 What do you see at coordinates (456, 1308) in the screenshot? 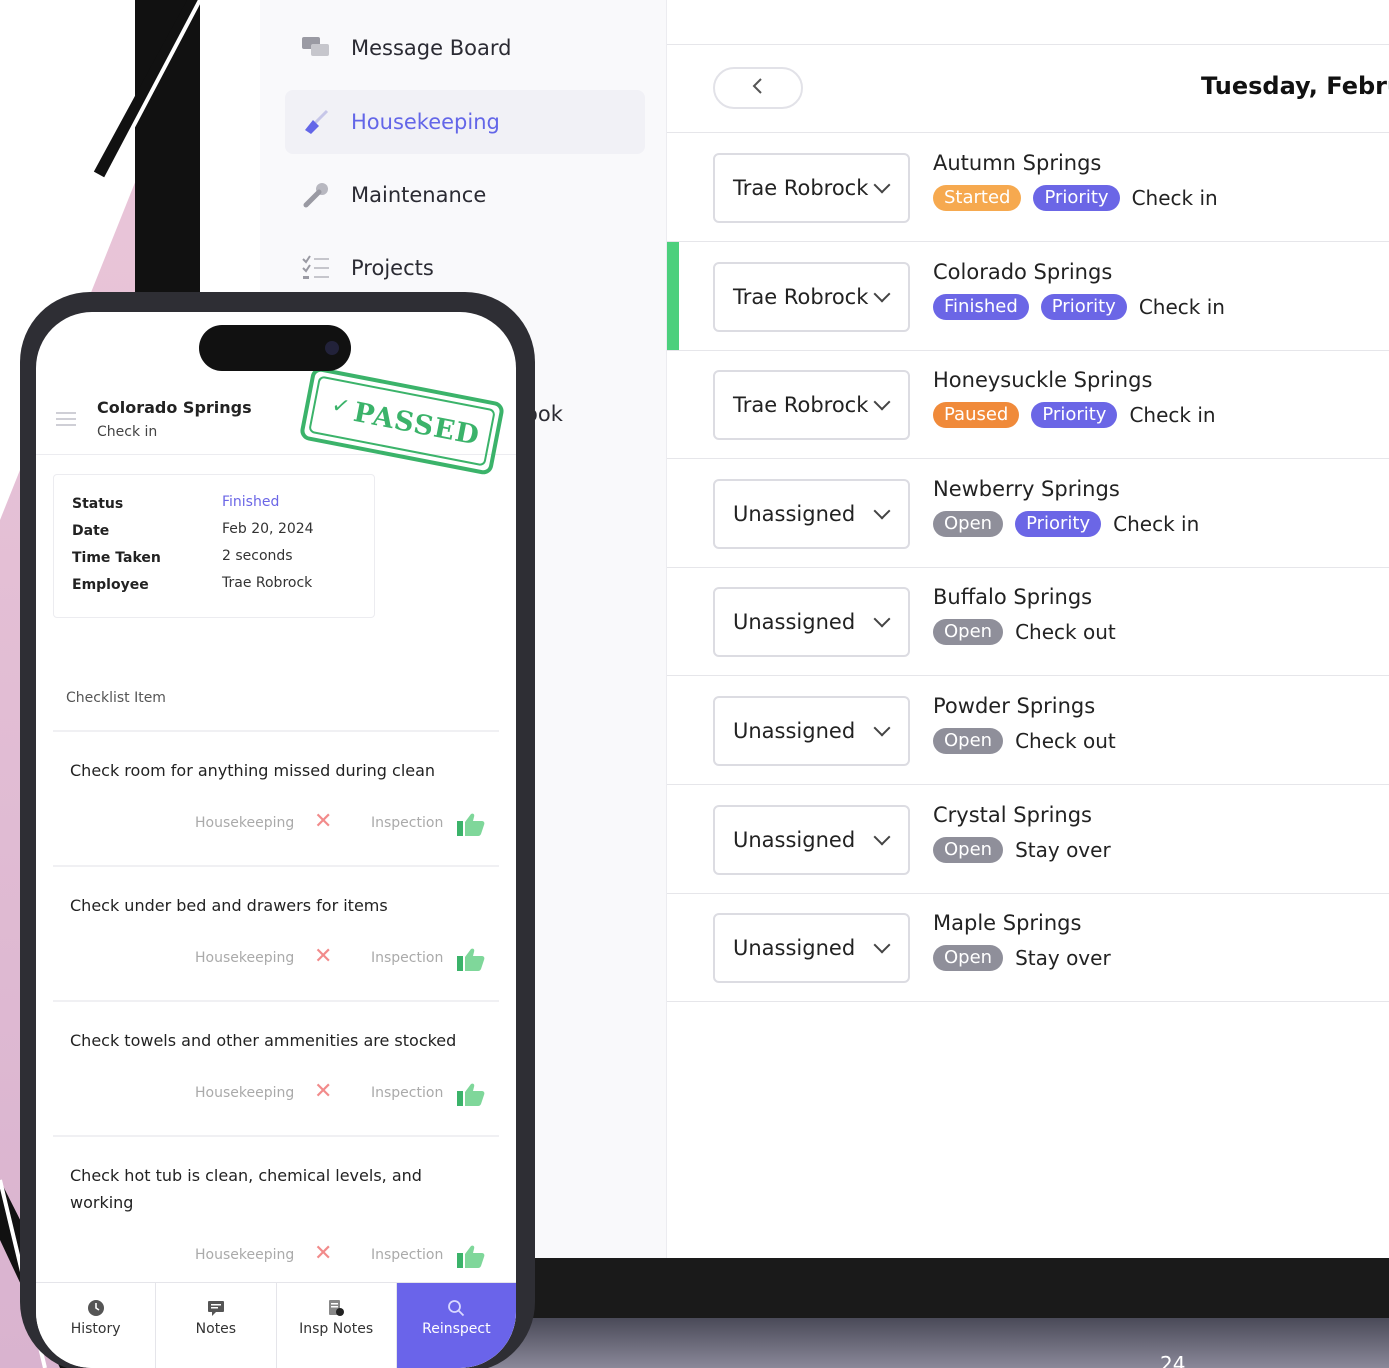
I see `search-icon` at bounding box center [456, 1308].